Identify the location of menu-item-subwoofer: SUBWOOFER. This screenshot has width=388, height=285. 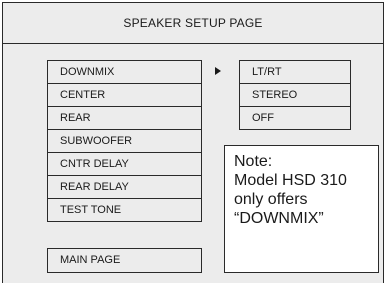
(124, 141).